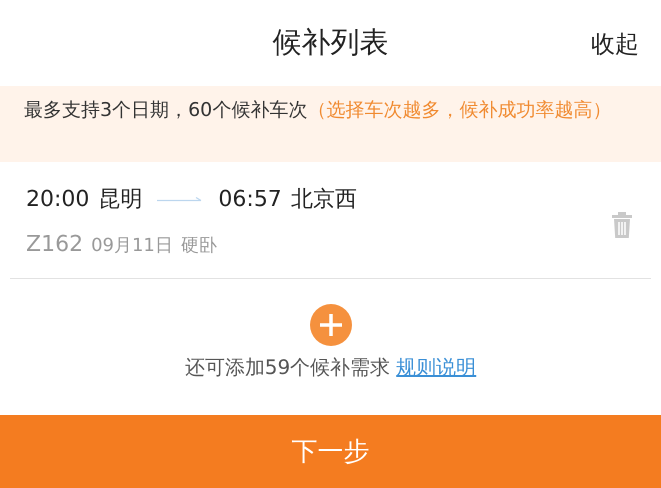  What do you see at coordinates (180, 199) in the screenshot?
I see `arrow-icon` at bounding box center [180, 199].